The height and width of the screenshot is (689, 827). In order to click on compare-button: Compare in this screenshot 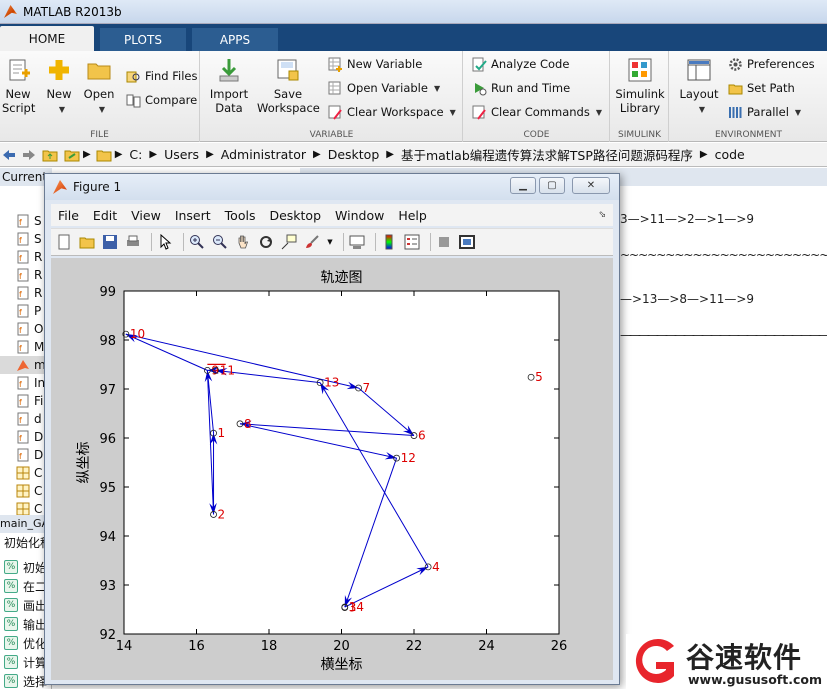, I will do `click(161, 100)`.